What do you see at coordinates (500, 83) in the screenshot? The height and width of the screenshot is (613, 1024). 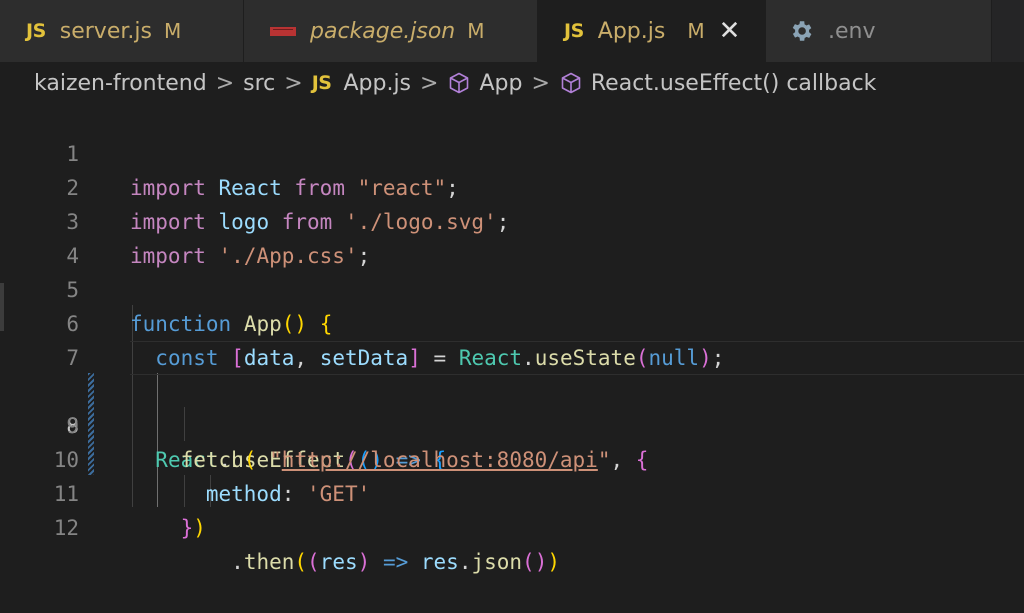 I see `breadcrumb-symbol: App` at bounding box center [500, 83].